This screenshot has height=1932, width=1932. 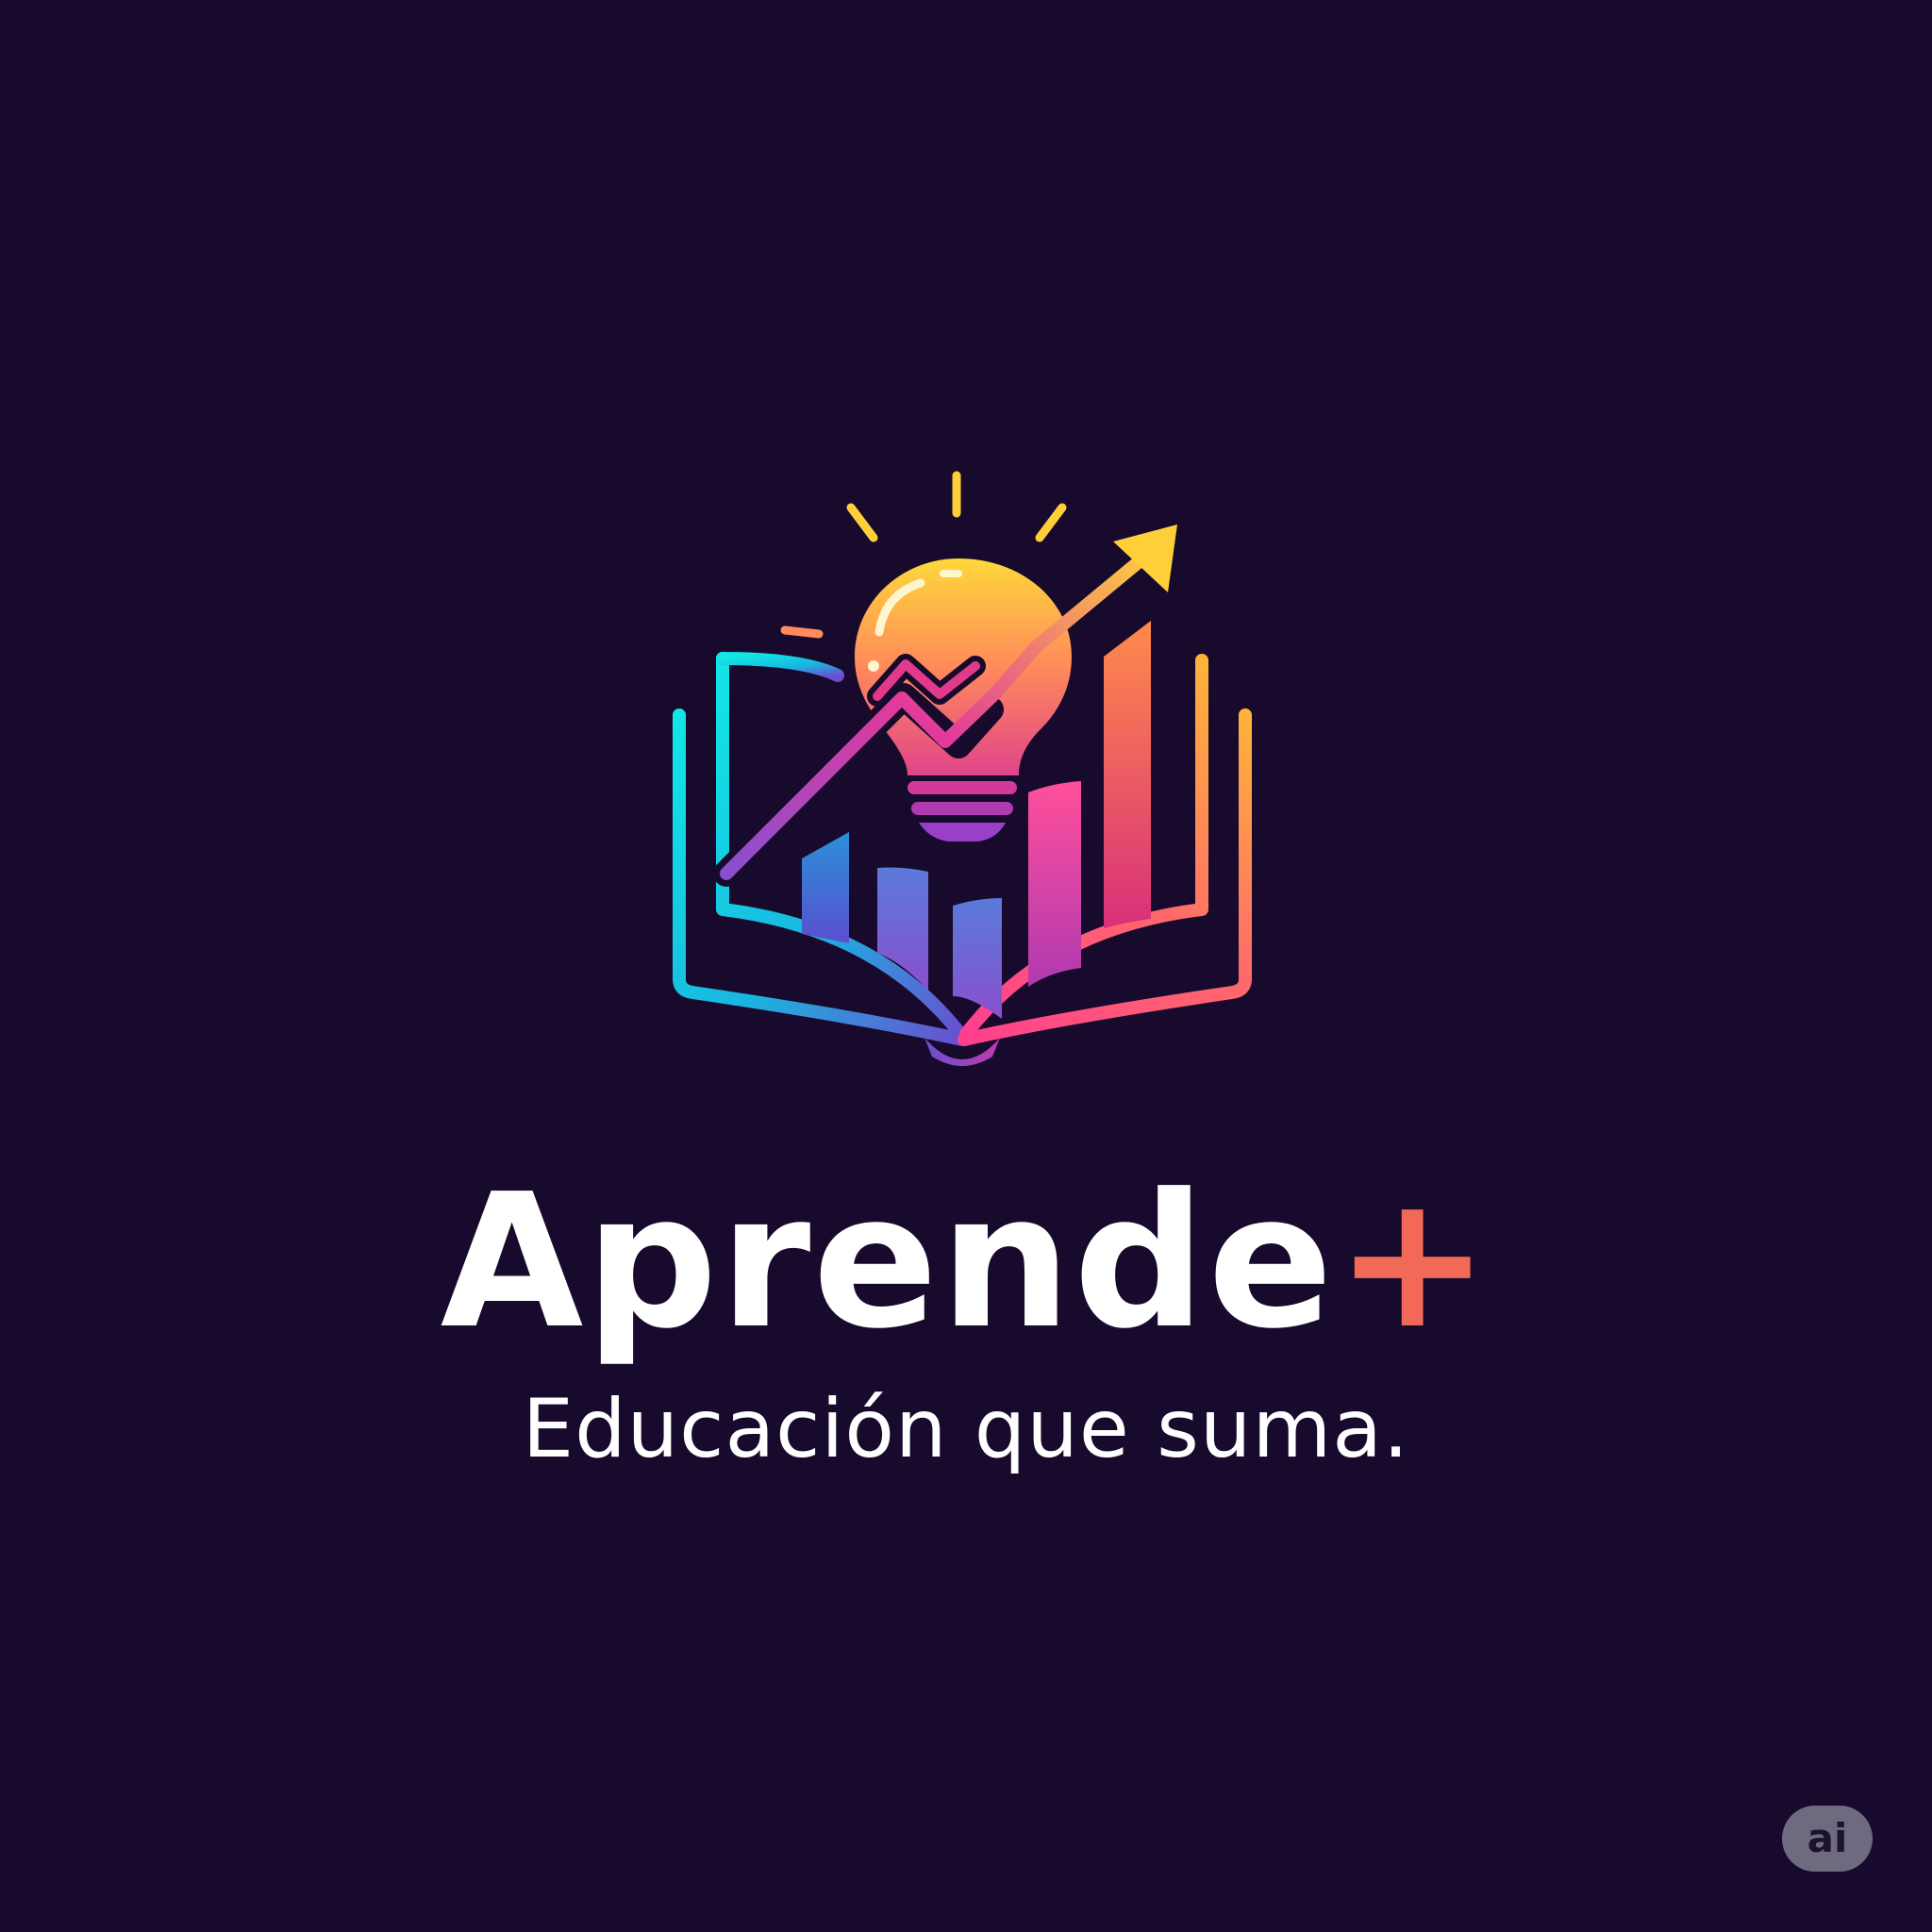 I want to click on brand-logo-icon, so click(x=963, y=768).